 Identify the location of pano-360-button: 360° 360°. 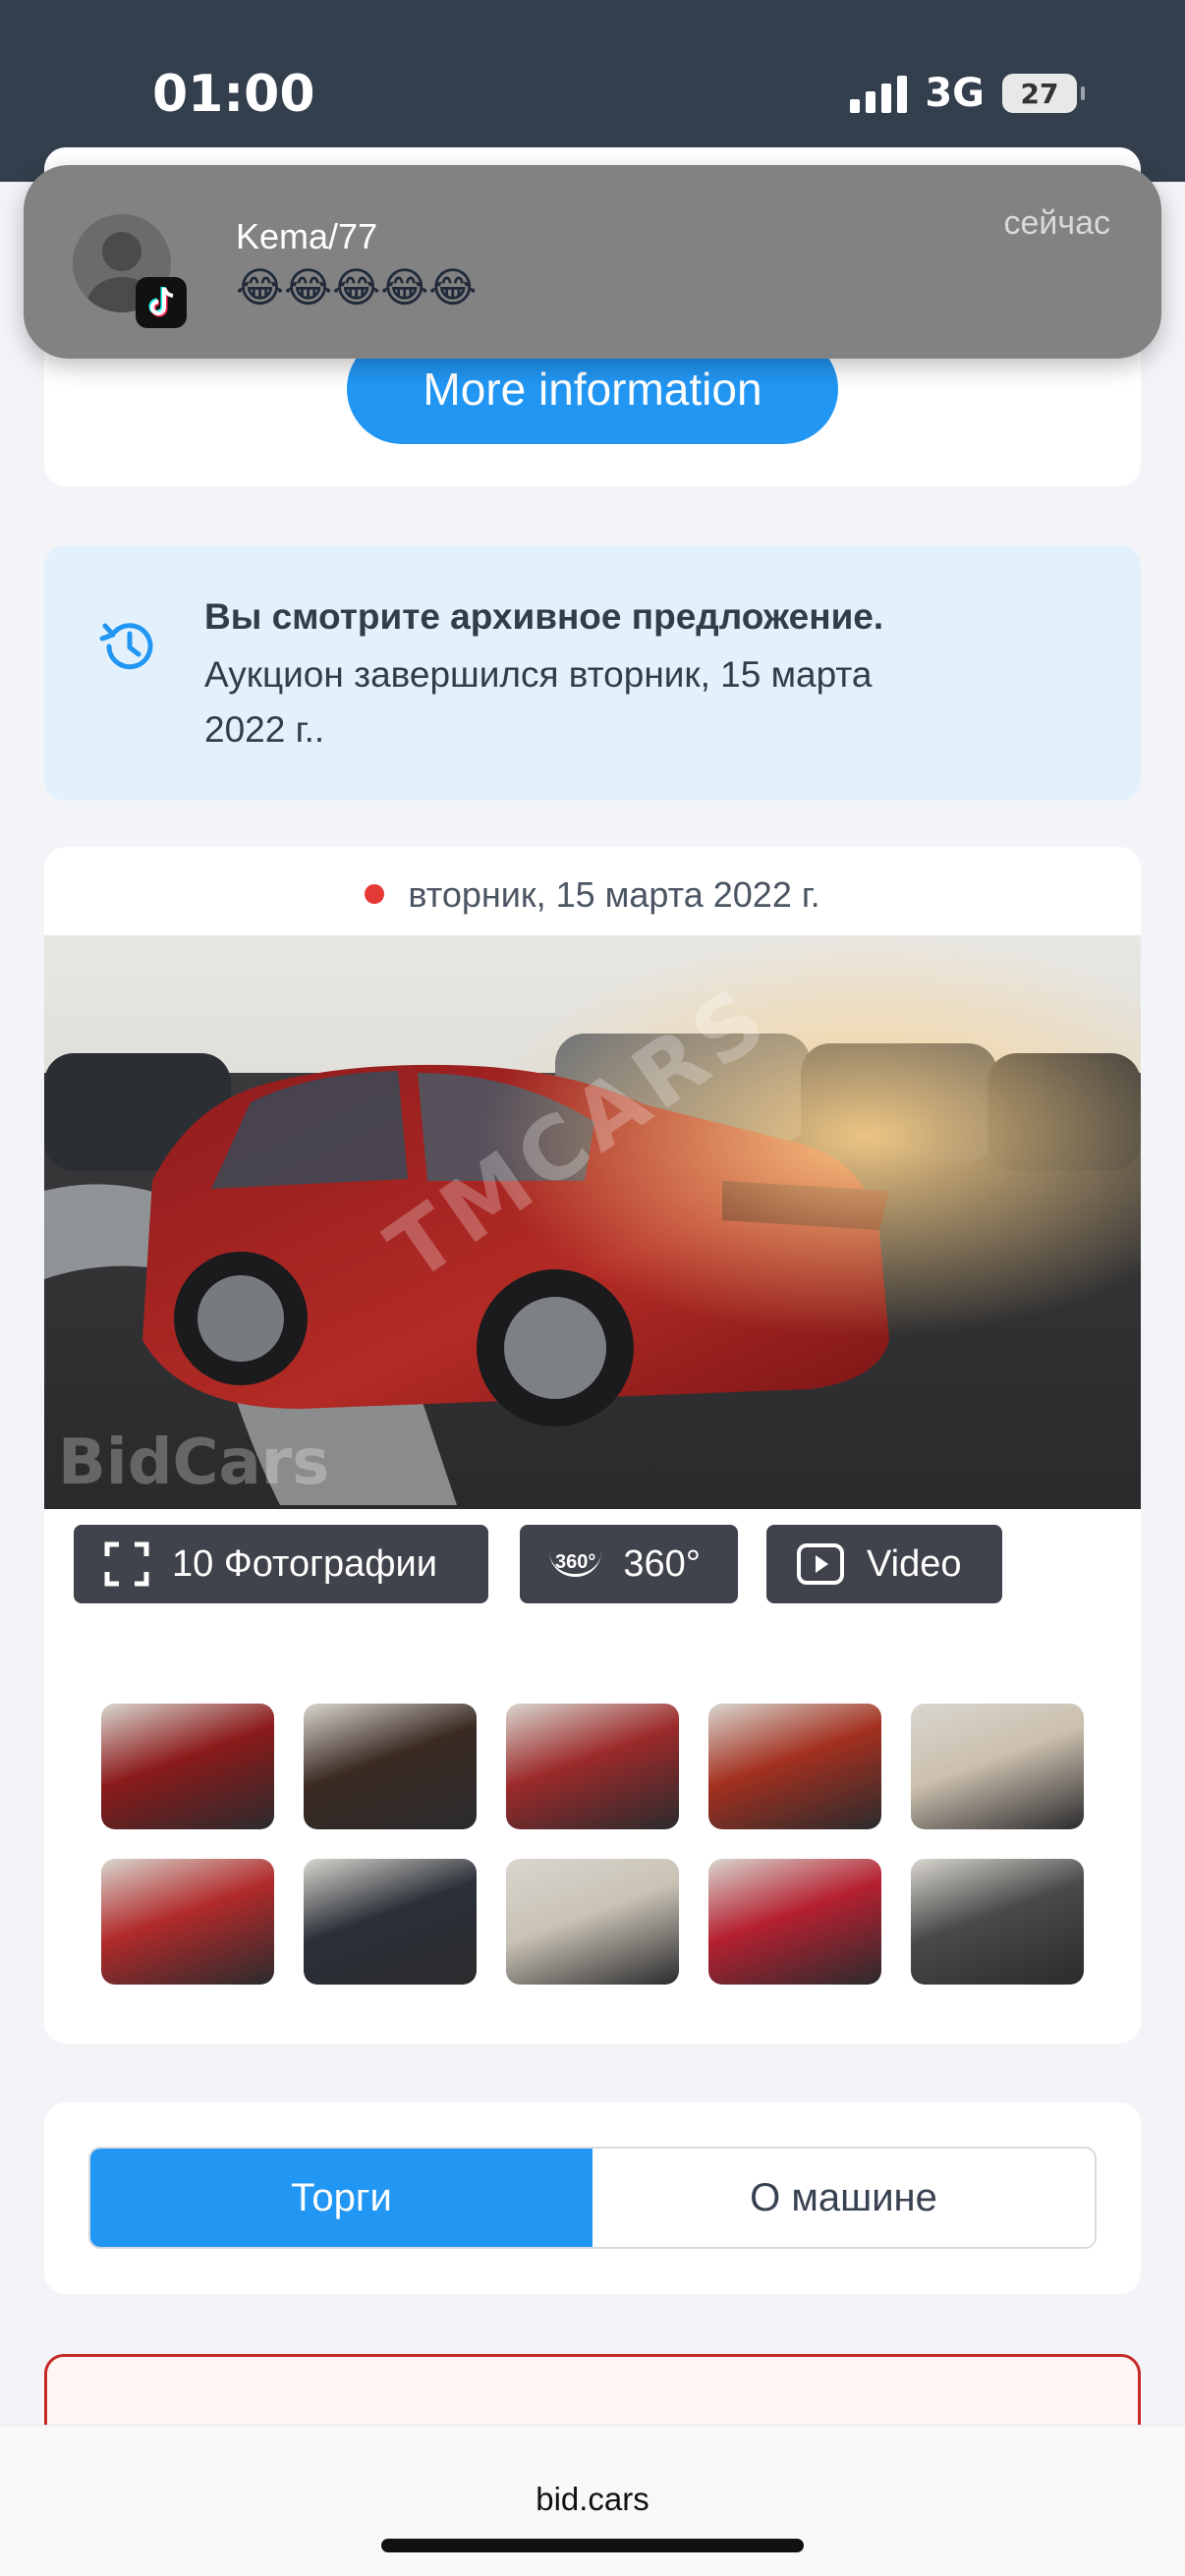
(629, 1564).